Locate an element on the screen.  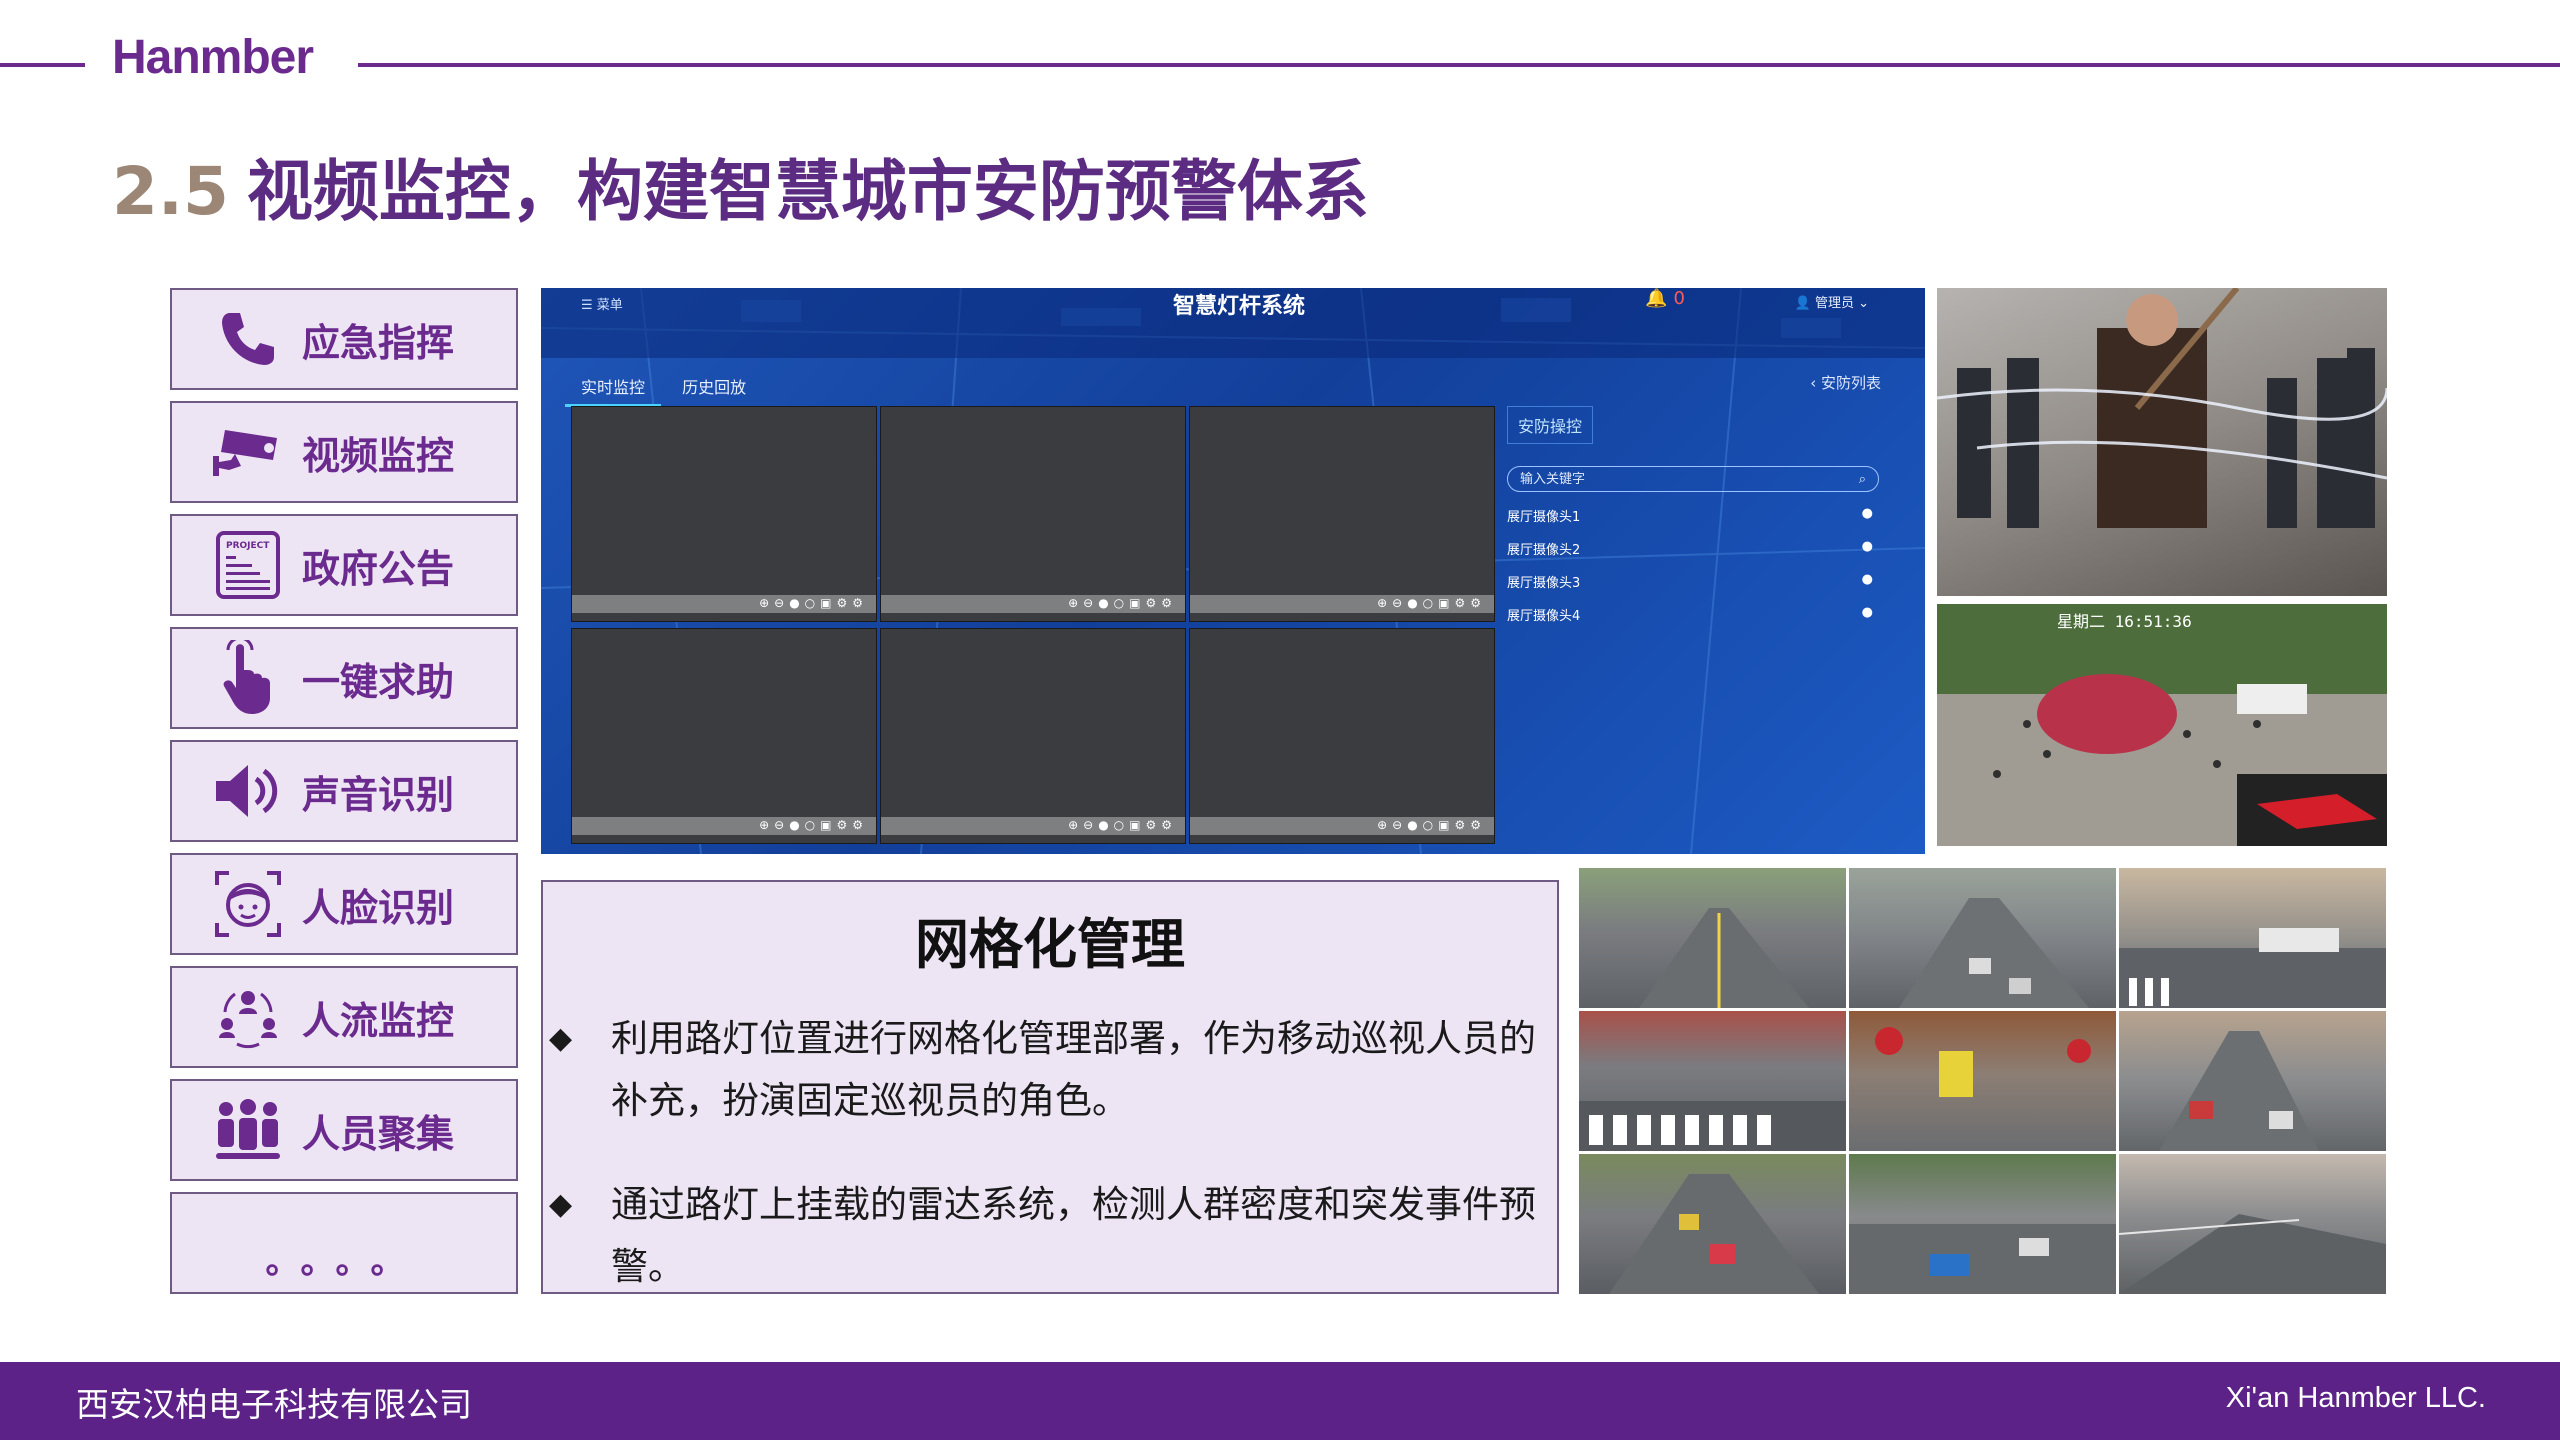
menu-item-label: 声音识别 is located at coordinates (378, 794).